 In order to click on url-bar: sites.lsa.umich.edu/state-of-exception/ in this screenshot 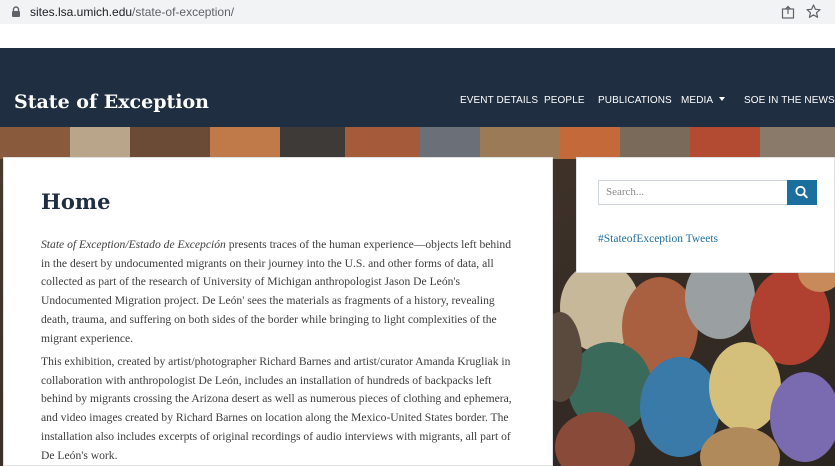, I will do `click(417, 12)`.